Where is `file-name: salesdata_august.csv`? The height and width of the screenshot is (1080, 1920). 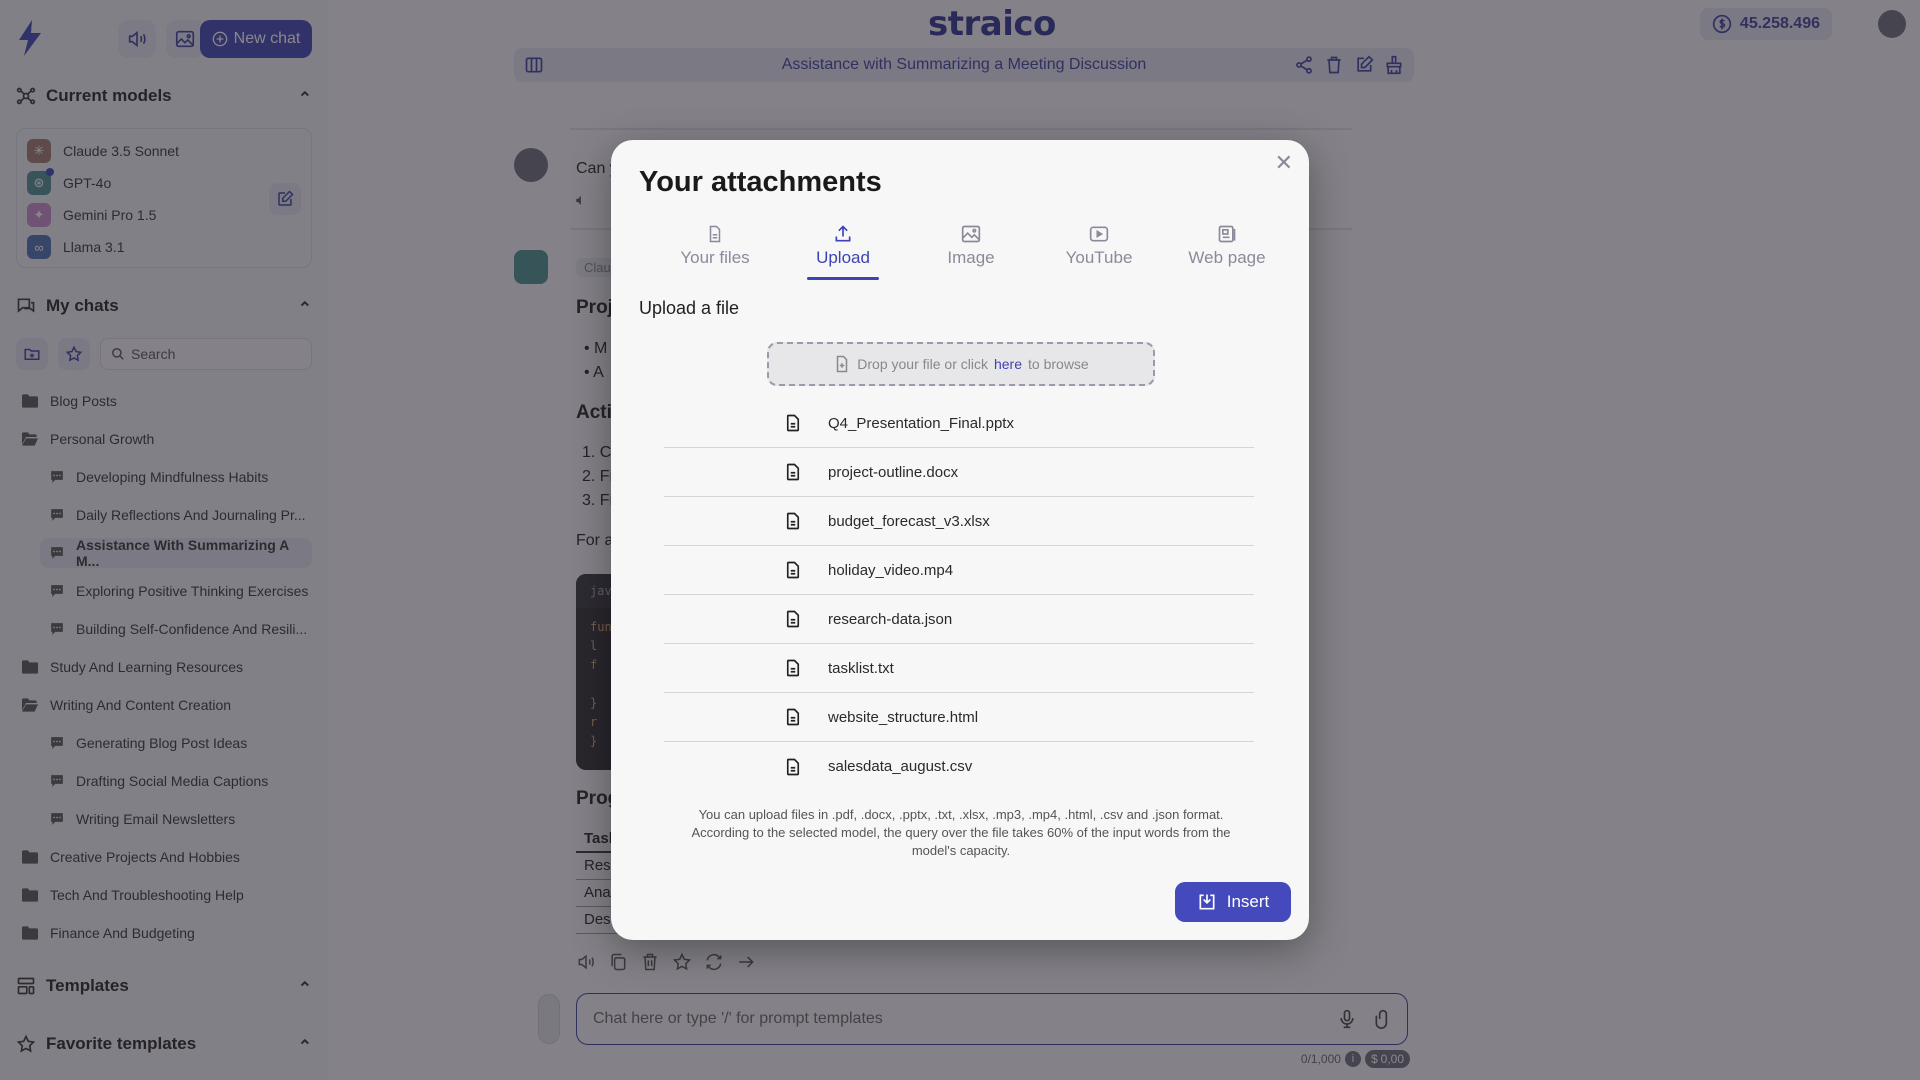 file-name: salesdata_august.csv is located at coordinates (900, 766).